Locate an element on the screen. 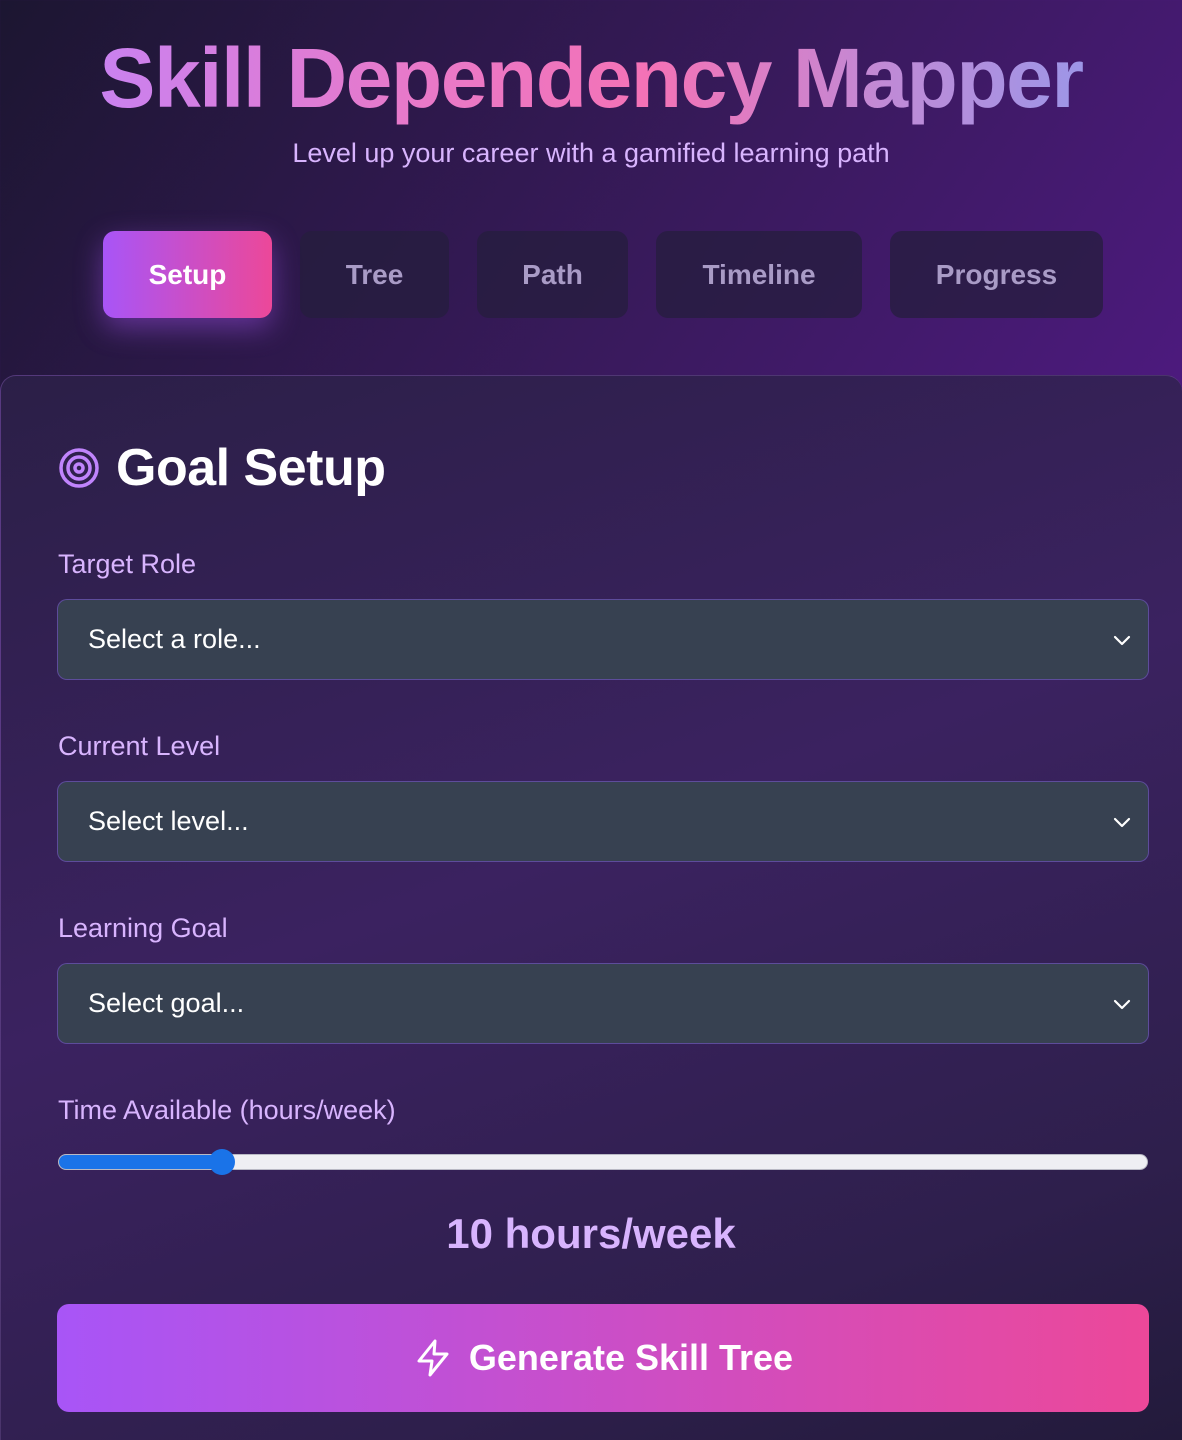  slider-thumb is located at coordinates (221, 1162).